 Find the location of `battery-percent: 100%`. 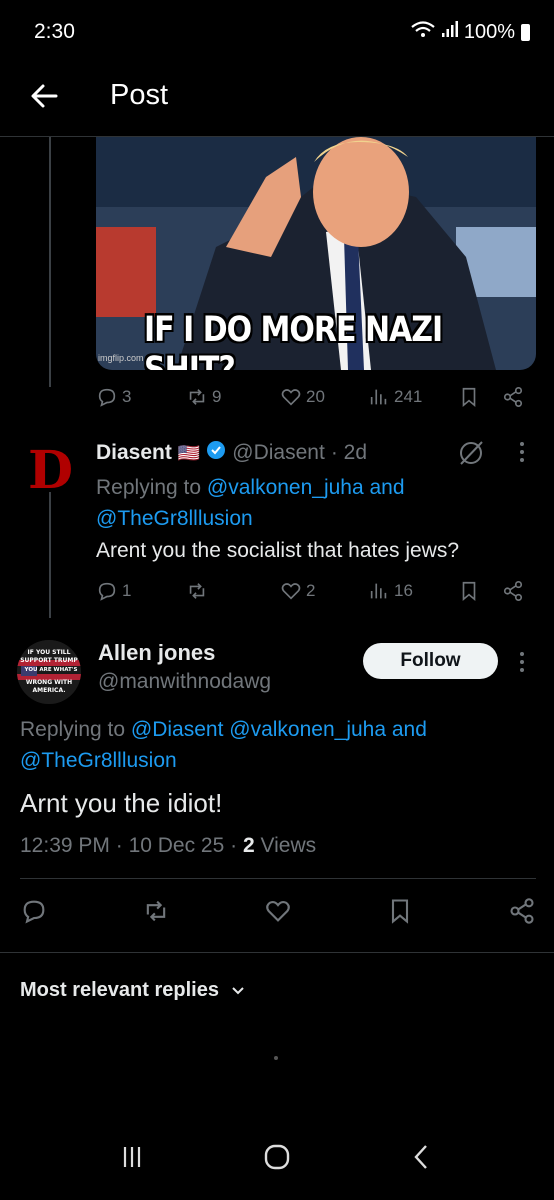

battery-percent: 100% is located at coordinates (489, 31).